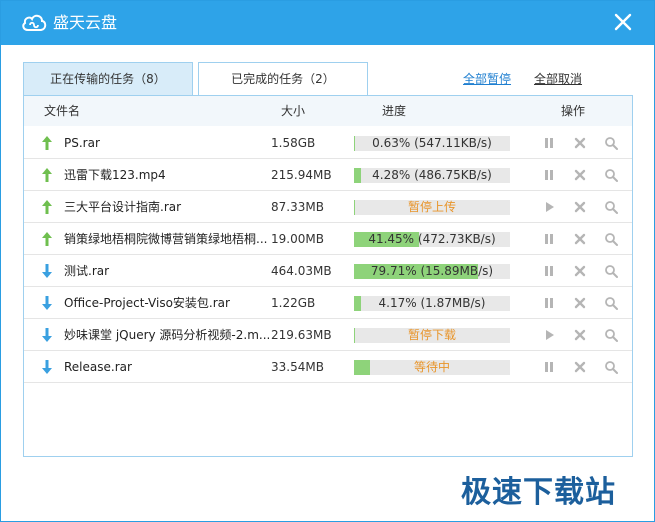 This screenshot has width=655, height=522. I want to click on file-size: 215.94MB, so click(301, 175).